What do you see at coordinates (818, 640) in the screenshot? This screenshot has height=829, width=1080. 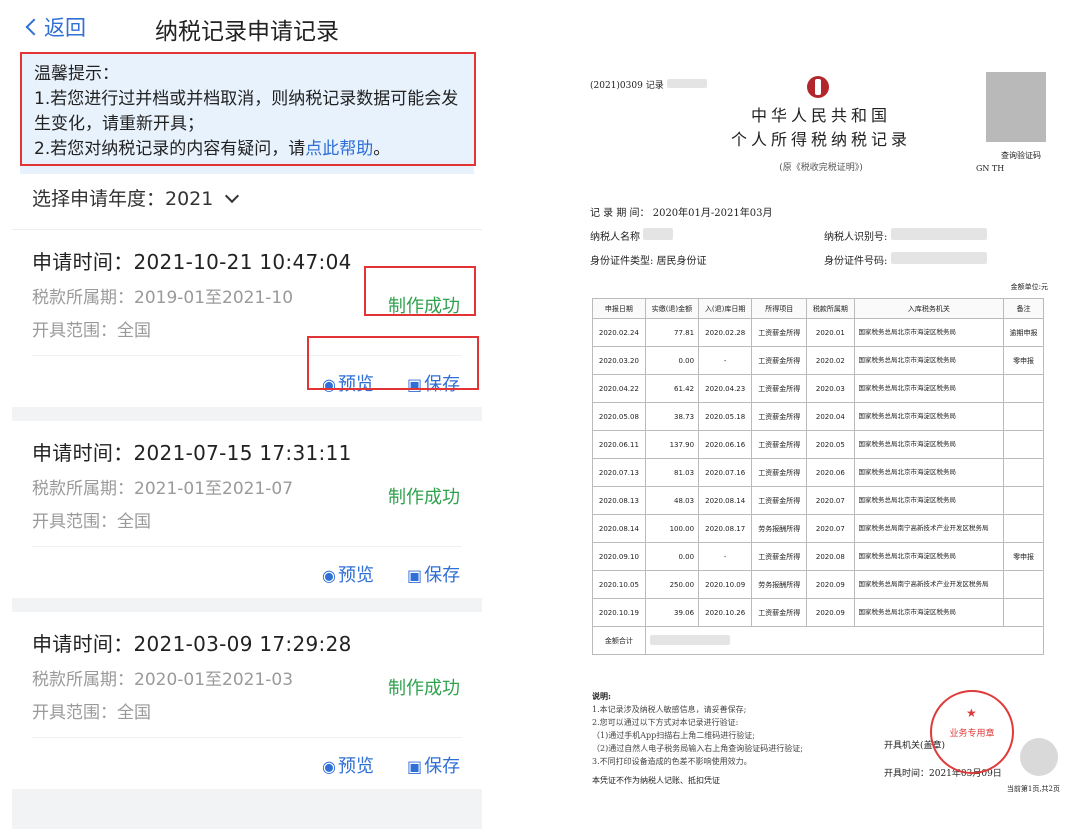 I see `total-row: 金额合计` at bounding box center [818, 640].